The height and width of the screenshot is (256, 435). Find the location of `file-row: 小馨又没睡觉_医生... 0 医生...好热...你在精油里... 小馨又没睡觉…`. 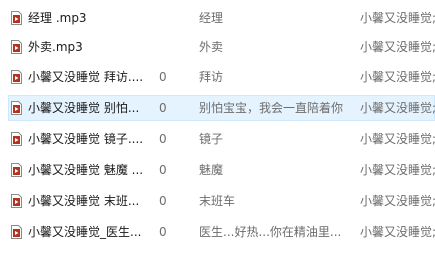

file-row: 小馨又没睡觉_医生... 0 医生...好热...你在精油里... 小馨又没睡觉… is located at coordinates (221, 232).